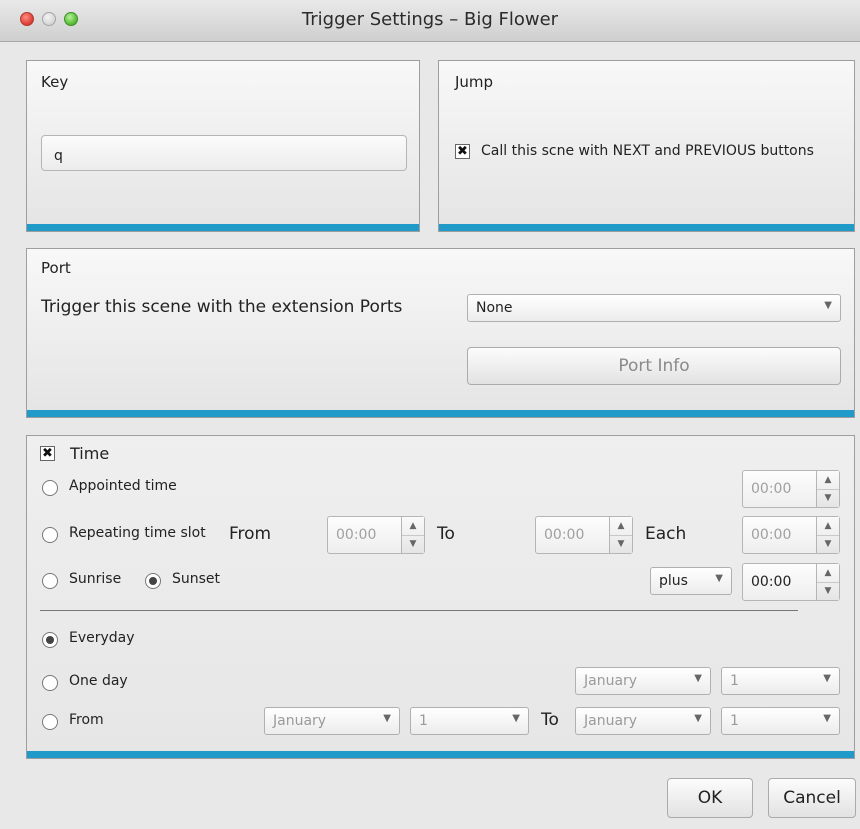 Image resolution: width=860 pixels, height=829 pixels. Describe the element at coordinates (446, 534) in the screenshot. I see `to-label: To` at that location.